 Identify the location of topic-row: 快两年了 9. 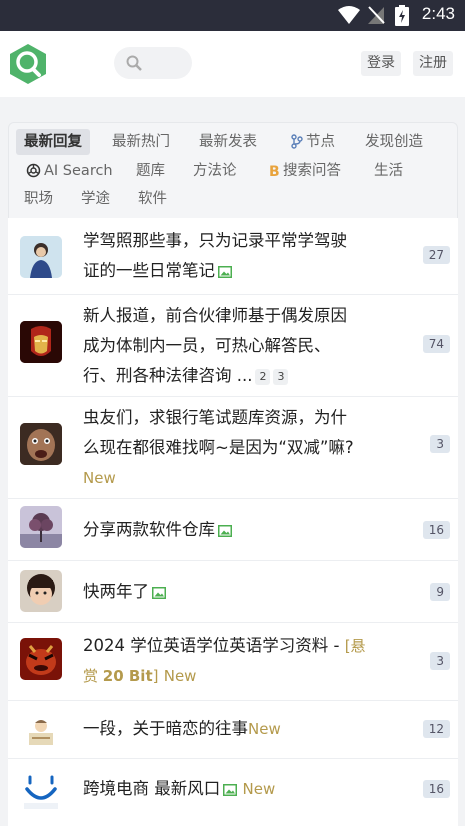
(233, 592).